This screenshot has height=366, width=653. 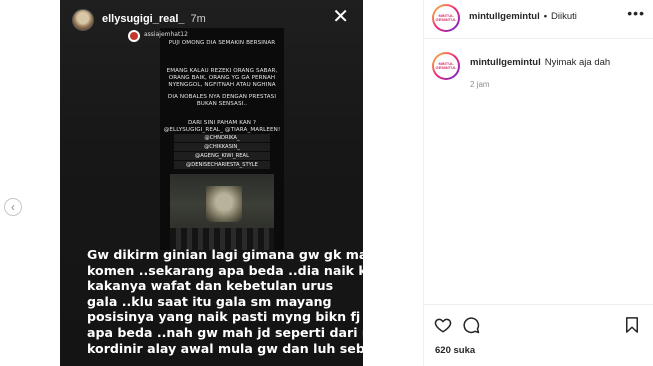 I want to click on repost-photo, so click(x=222, y=212).